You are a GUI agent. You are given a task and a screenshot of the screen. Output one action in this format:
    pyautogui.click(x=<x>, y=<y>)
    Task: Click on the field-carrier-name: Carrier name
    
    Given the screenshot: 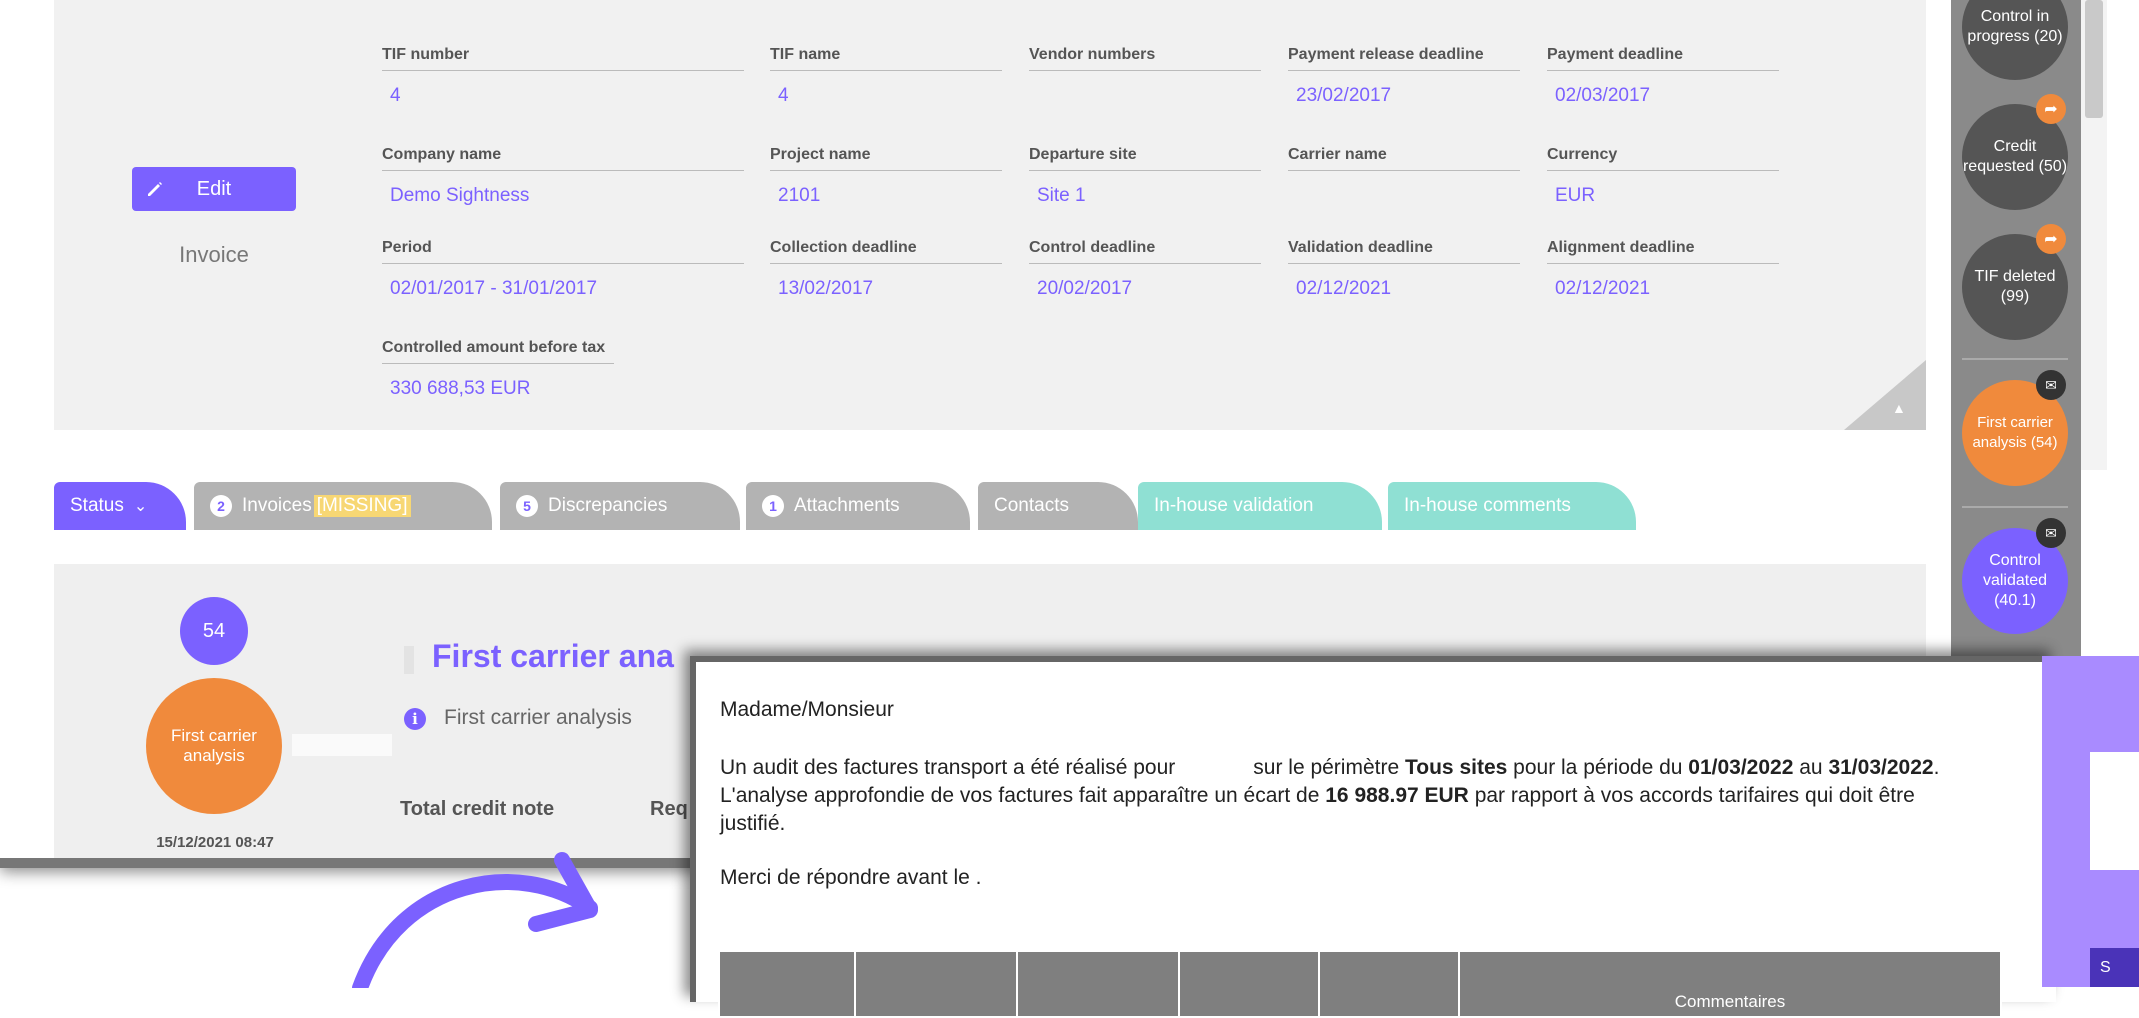 What is the action you would take?
    pyautogui.click(x=1404, y=165)
    